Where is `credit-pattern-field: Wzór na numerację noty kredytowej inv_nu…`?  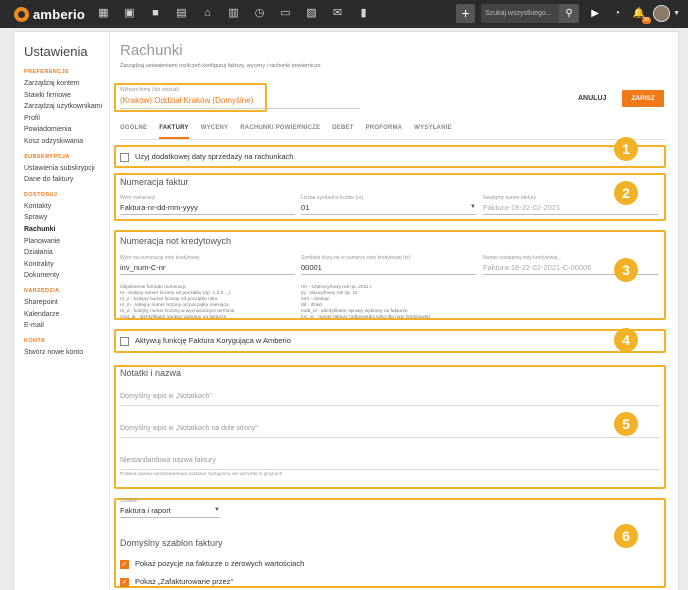
credit-pattern-field: Wzór na numerację noty kredytowej inv_nu… is located at coordinates (207, 265).